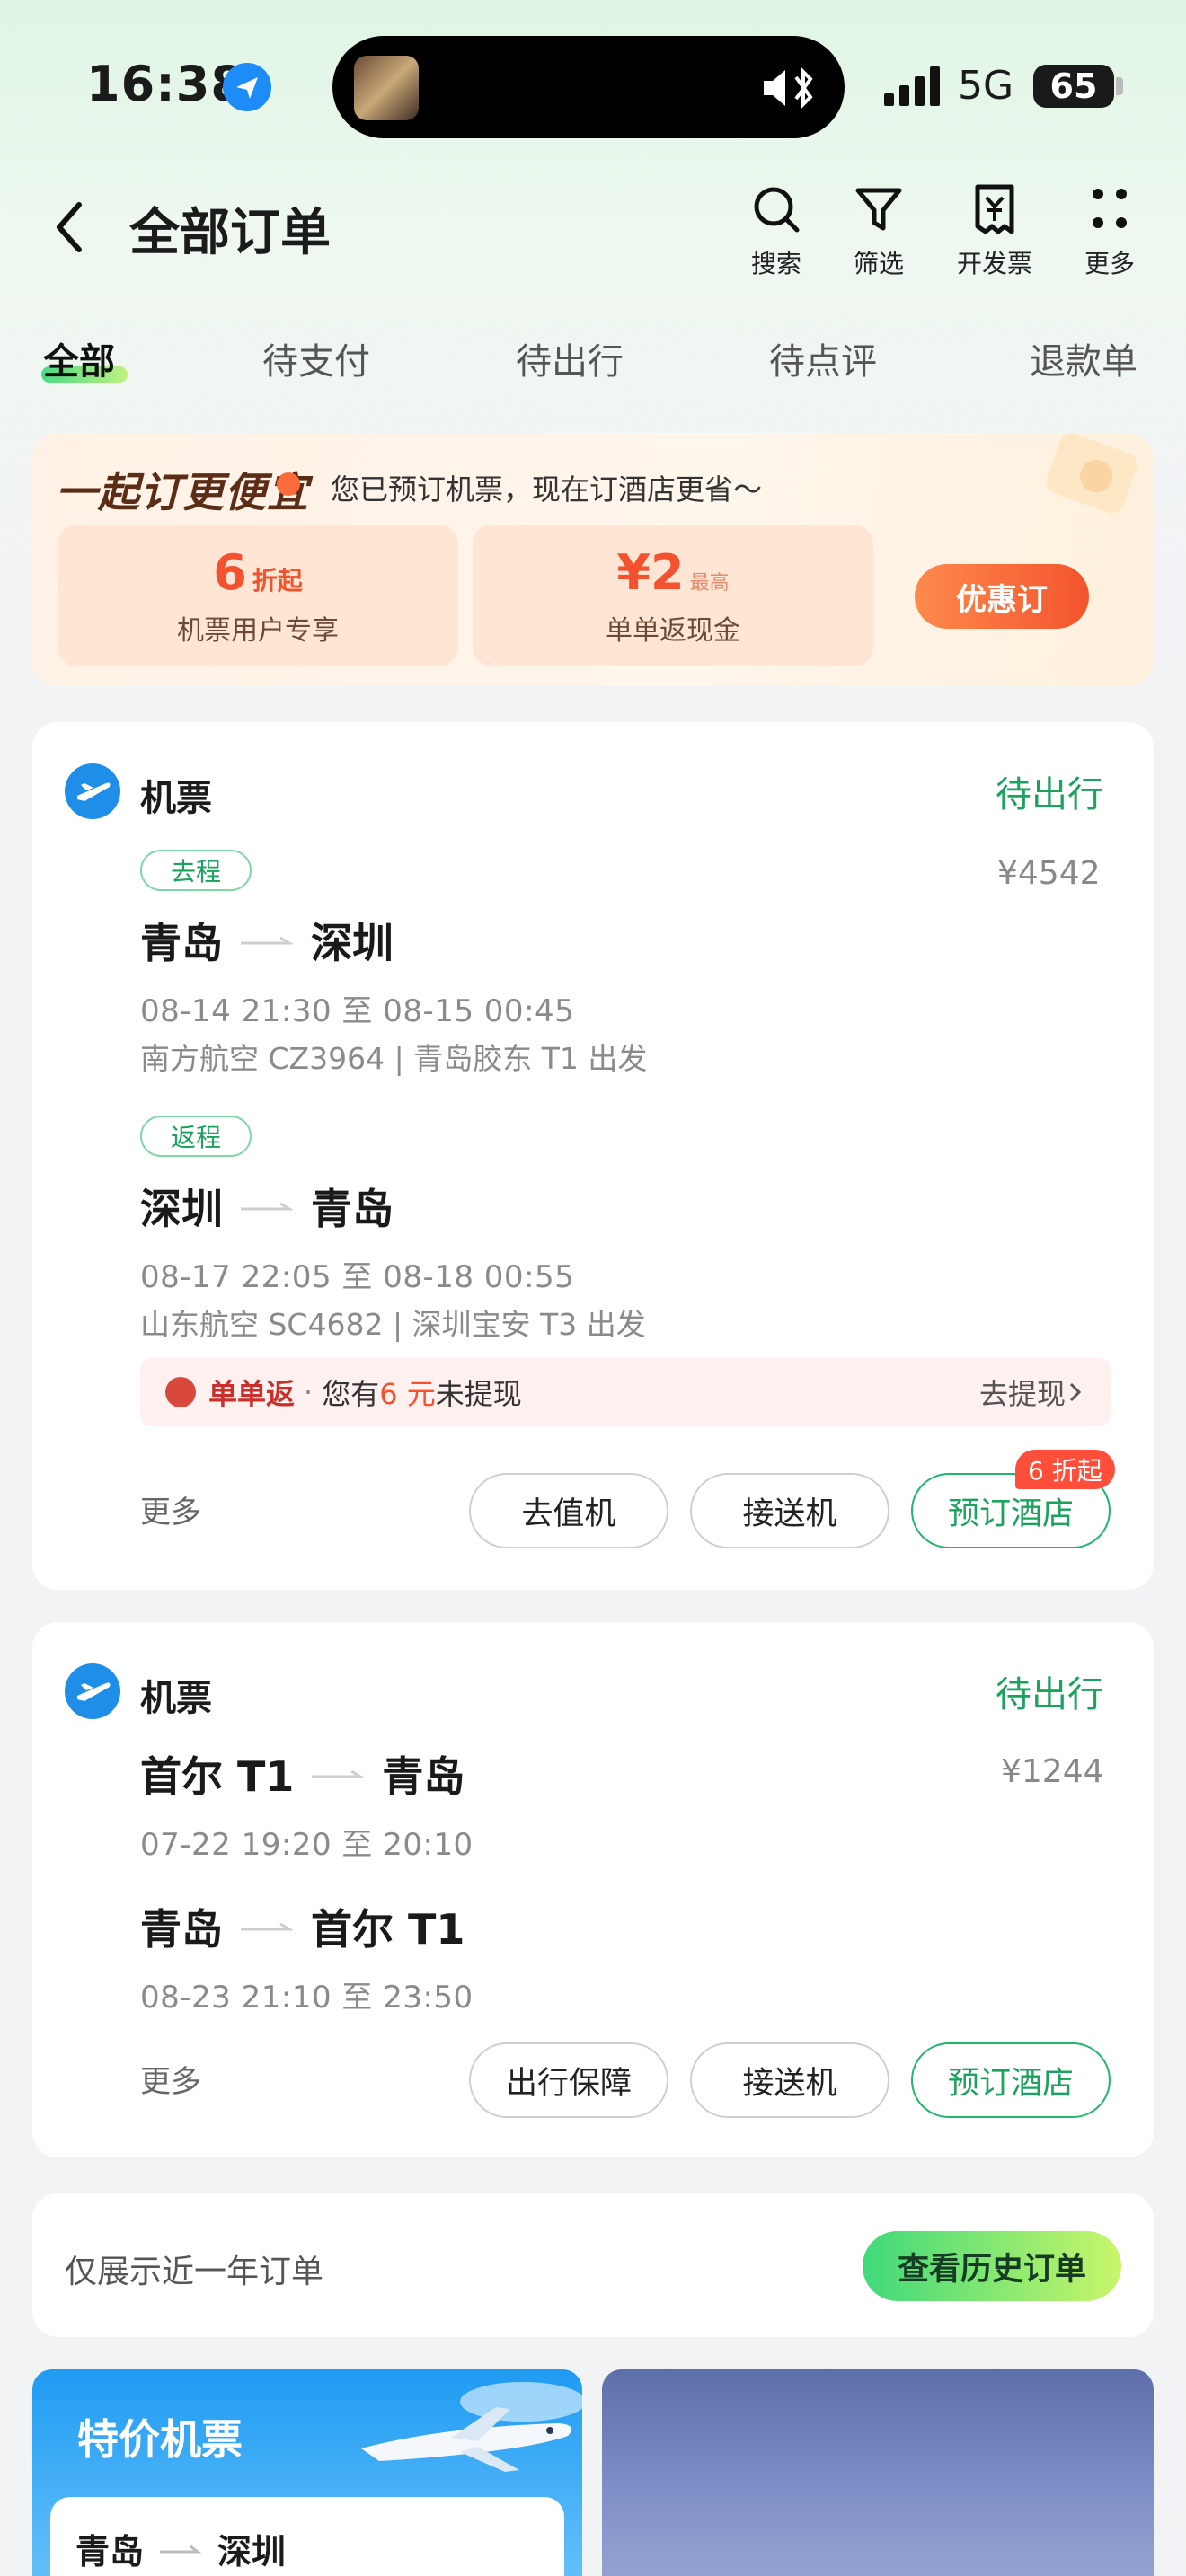 This screenshot has height=2576, width=1186. I want to click on battery-tip, so click(1119, 86).